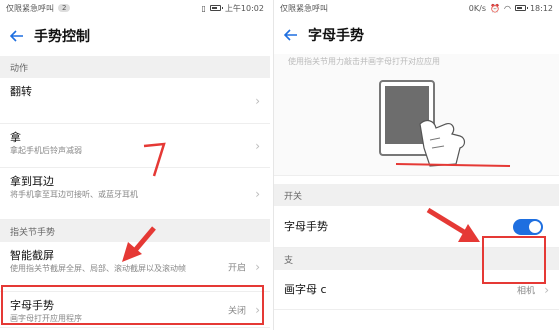 This screenshot has height=330, width=559. Describe the element at coordinates (416, 195) in the screenshot. I see `section-header-switch: 开关` at that location.